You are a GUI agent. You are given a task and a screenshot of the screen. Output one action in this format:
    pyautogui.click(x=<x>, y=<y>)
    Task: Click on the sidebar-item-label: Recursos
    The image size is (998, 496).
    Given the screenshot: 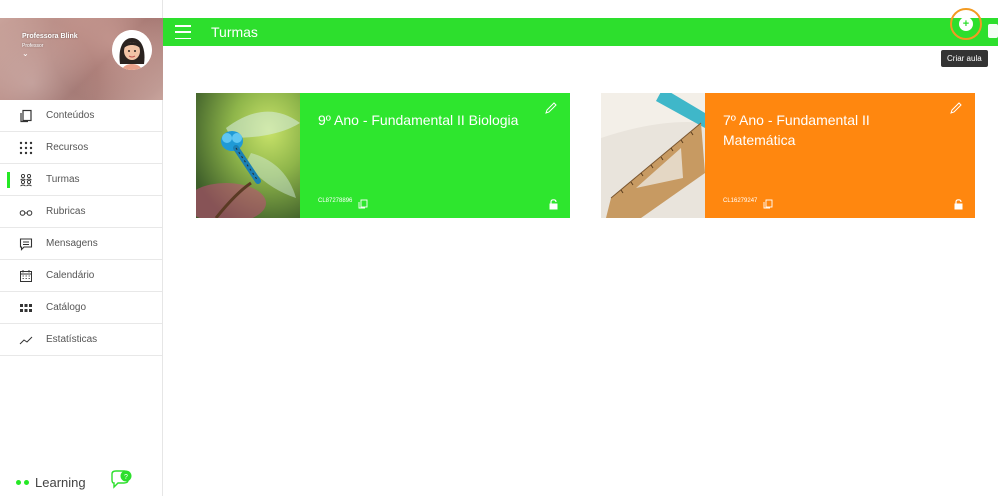 What is the action you would take?
    pyautogui.click(x=67, y=147)
    